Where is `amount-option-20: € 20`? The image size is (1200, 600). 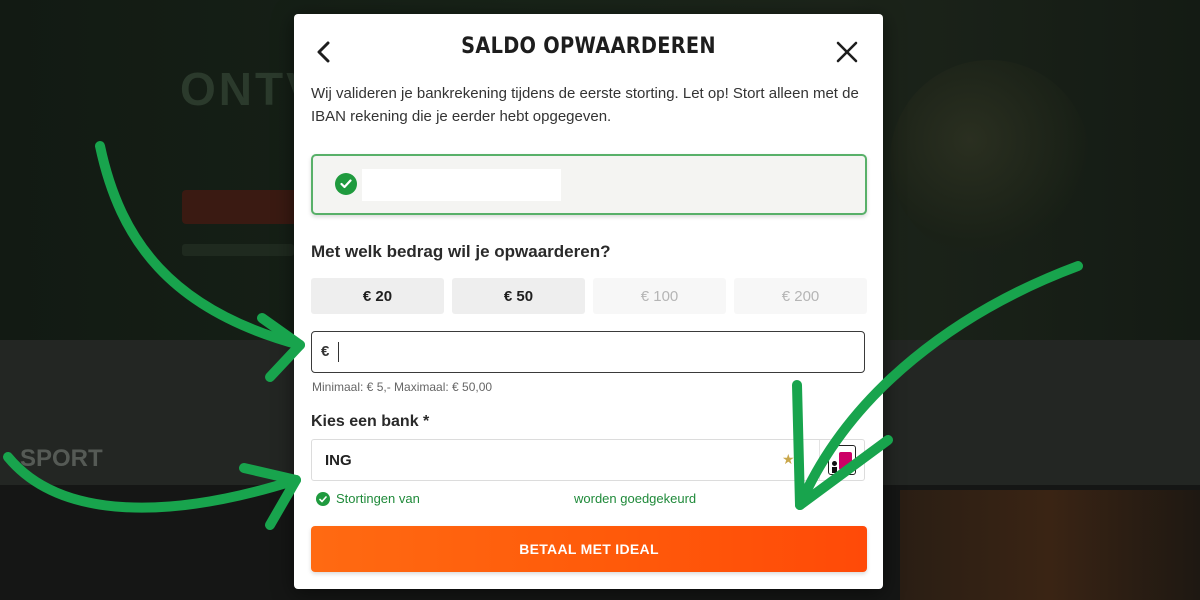 amount-option-20: € 20 is located at coordinates (377, 296).